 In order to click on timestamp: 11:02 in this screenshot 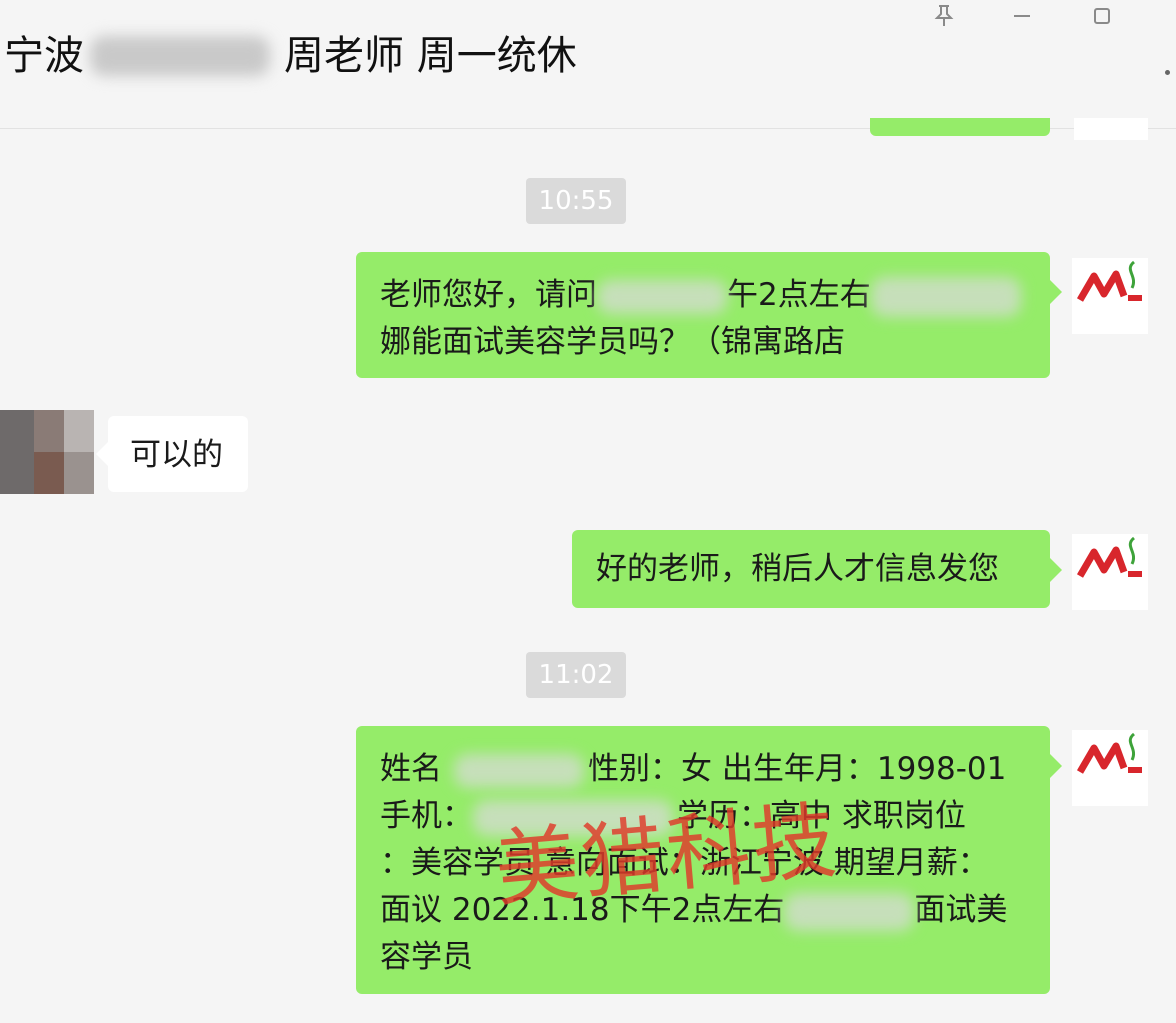, I will do `click(576, 675)`.